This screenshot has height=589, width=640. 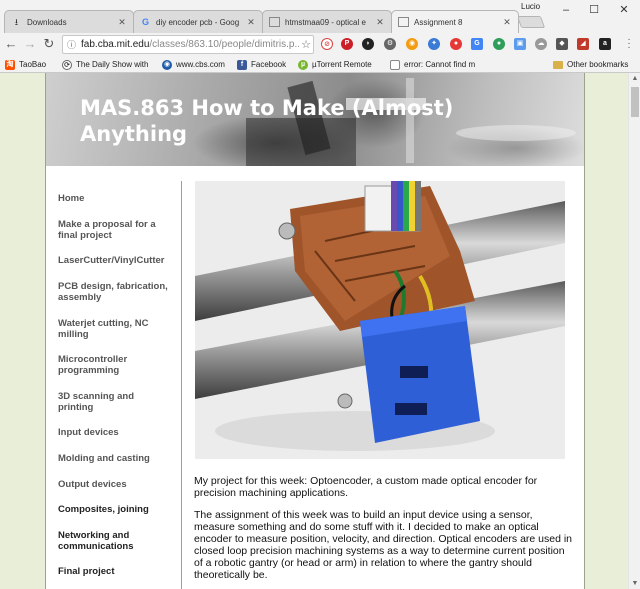 I want to click on nav-item-home: Home, so click(x=120, y=198).